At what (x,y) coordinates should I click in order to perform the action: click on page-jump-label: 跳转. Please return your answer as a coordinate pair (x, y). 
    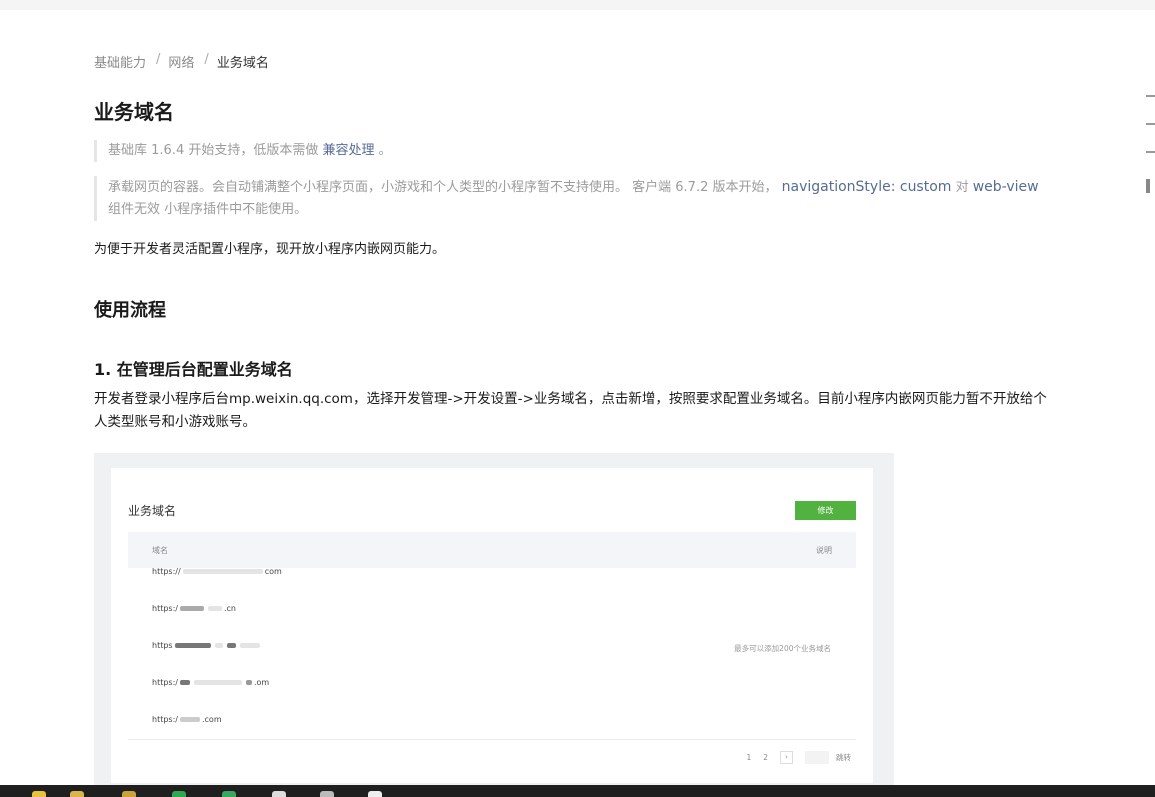
    Looking at the image, I should click on (843, 757).